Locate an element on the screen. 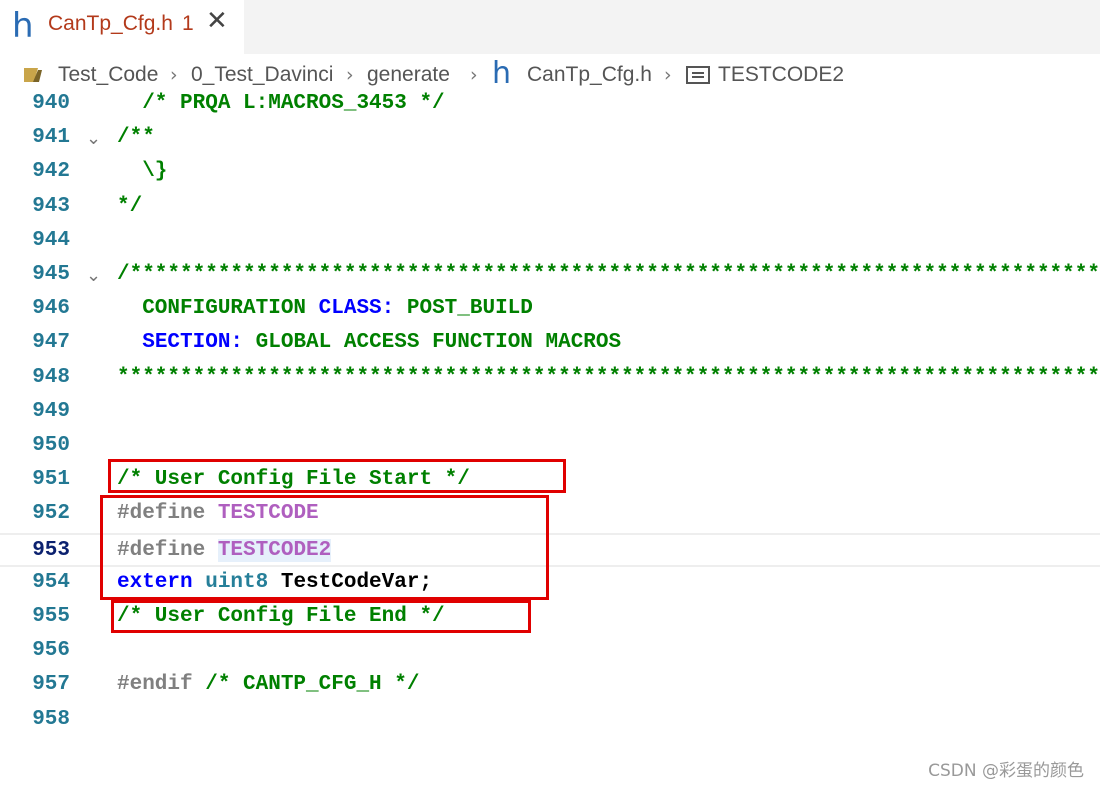  code-token: /* CANTP_CFG_H */ is located at coordinates (312, 685).